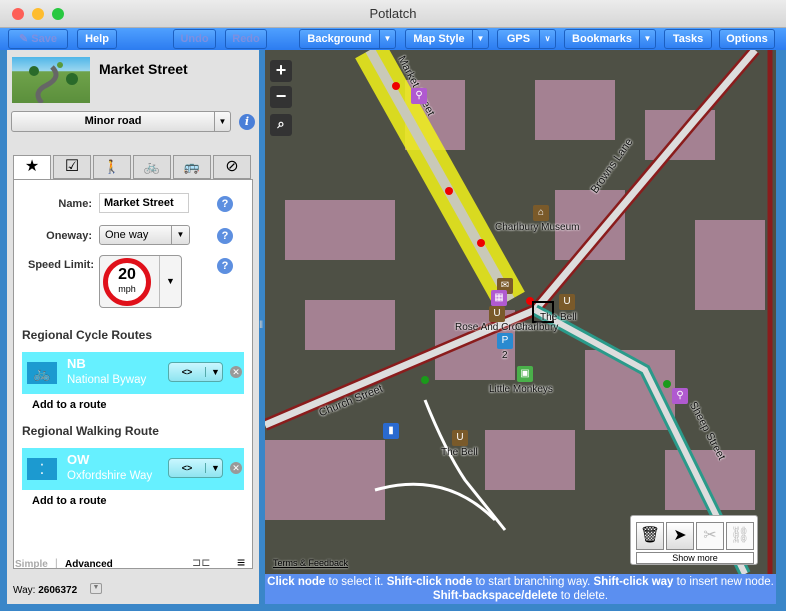 The width and height of the screenshot is (786, 611). Describe the element at coordinates (133, 469) in the screenshot. I see `walking-route-item: ⁚ OW Oxfordshire Way <> ▼ ✕` at that location.